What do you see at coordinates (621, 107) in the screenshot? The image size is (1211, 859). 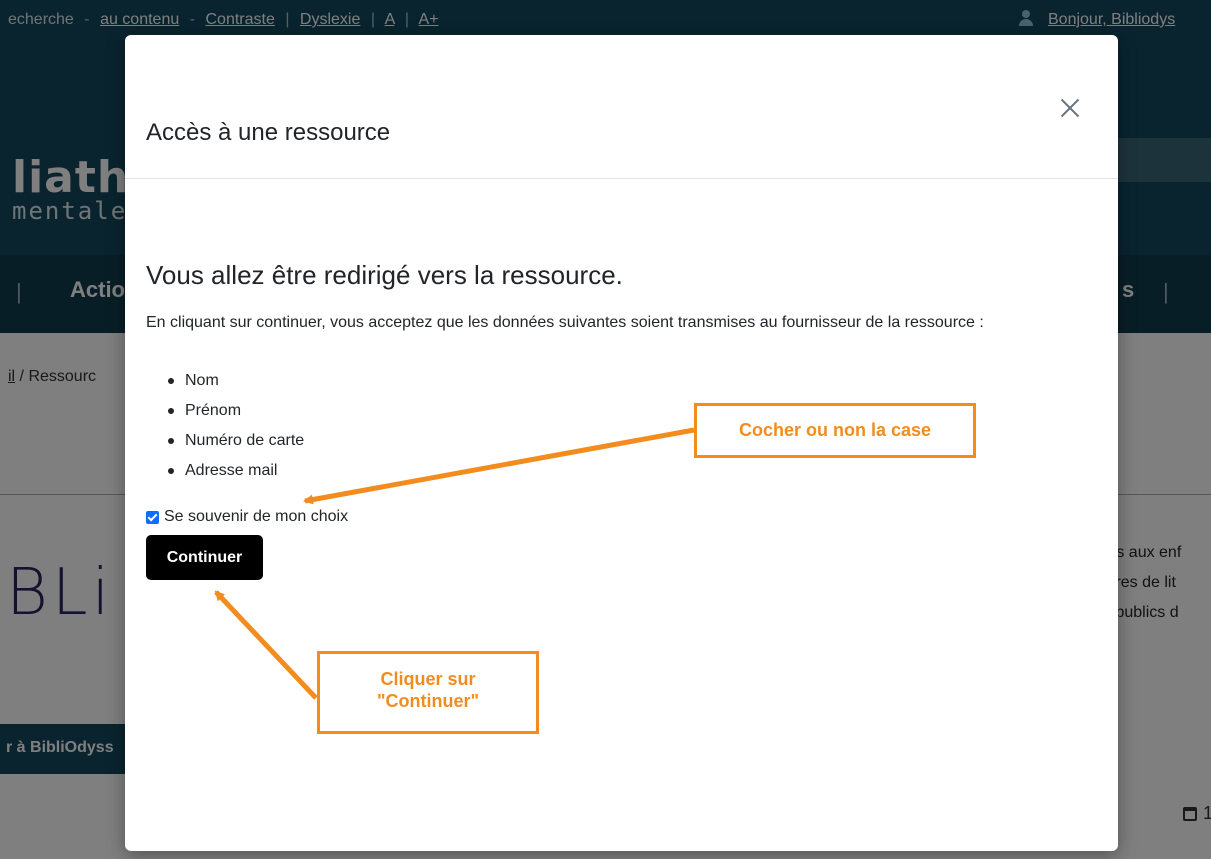 I see `modal-header: Accès à une ressource` at bounding box center [621, 107].